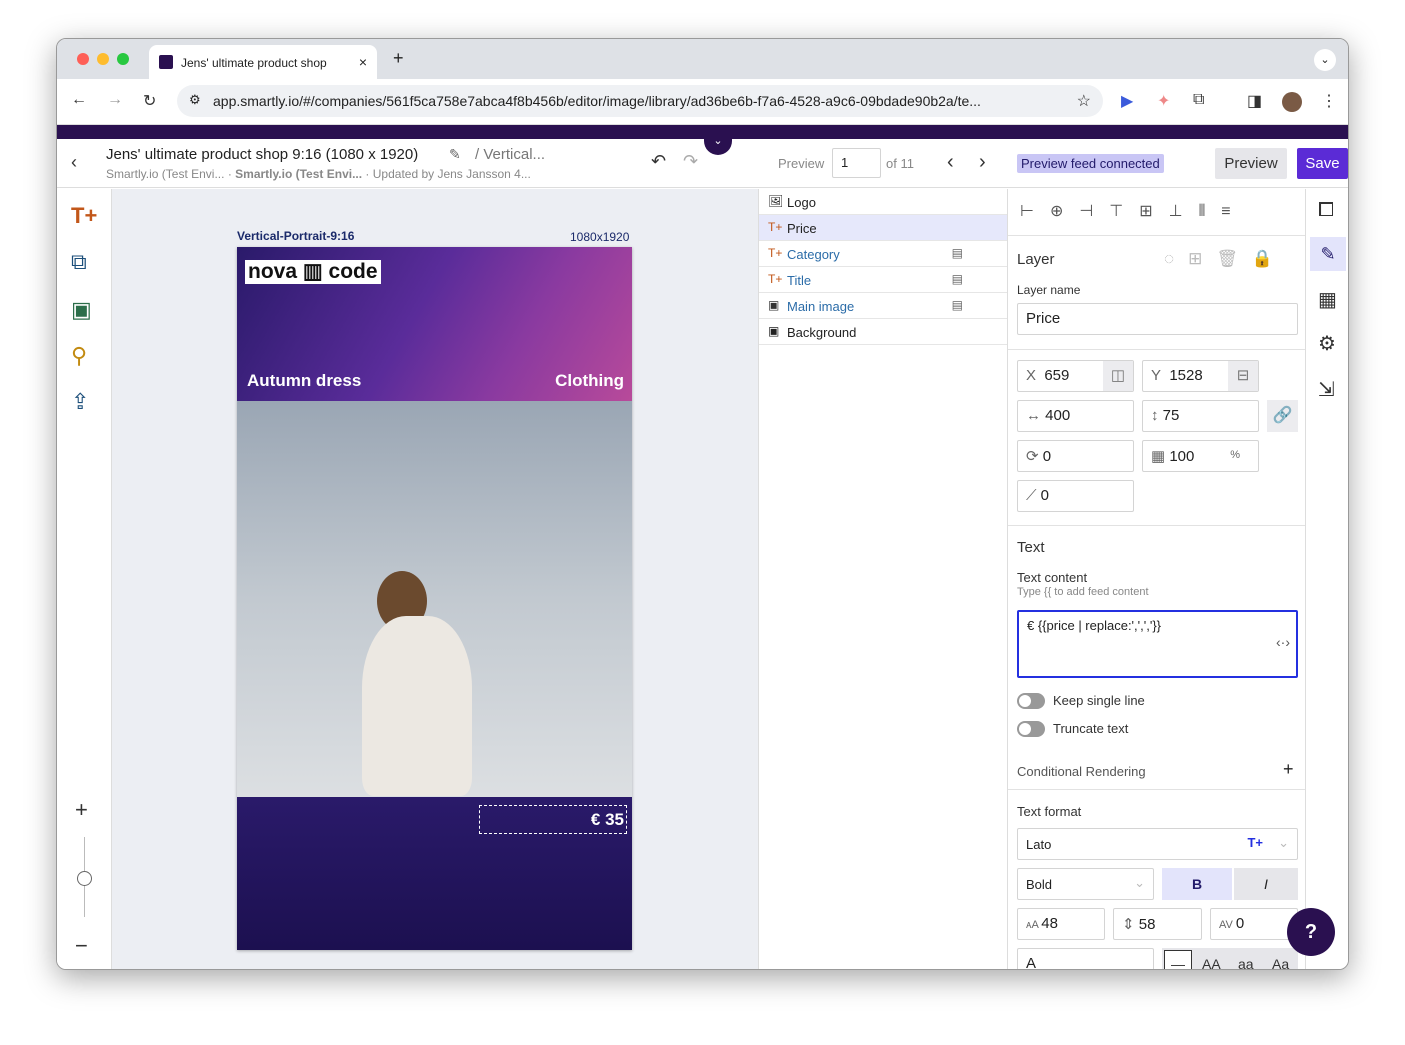 The height and width of the screenshot is (1045, 1405). I want to click on flip-horizontal-icon: ◫, so click(1118, 376).